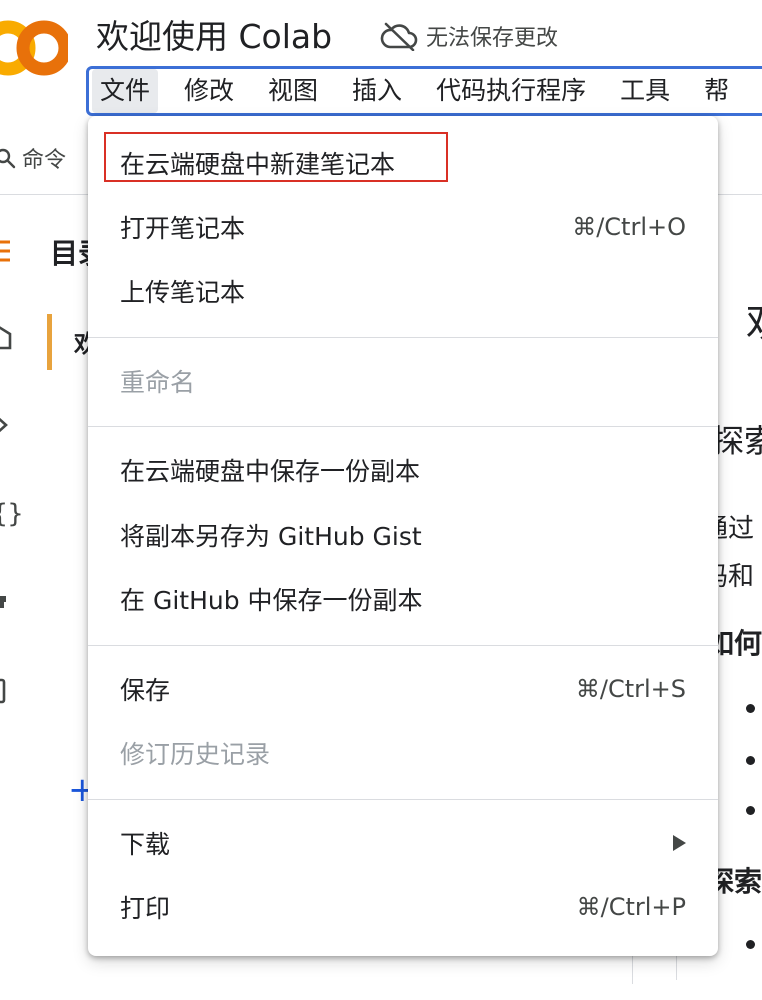  What do you see at coordinates (492, 38) in the screenshot?
I see `save-status-label: 无法保存更改` at bounding box center [492, 38].